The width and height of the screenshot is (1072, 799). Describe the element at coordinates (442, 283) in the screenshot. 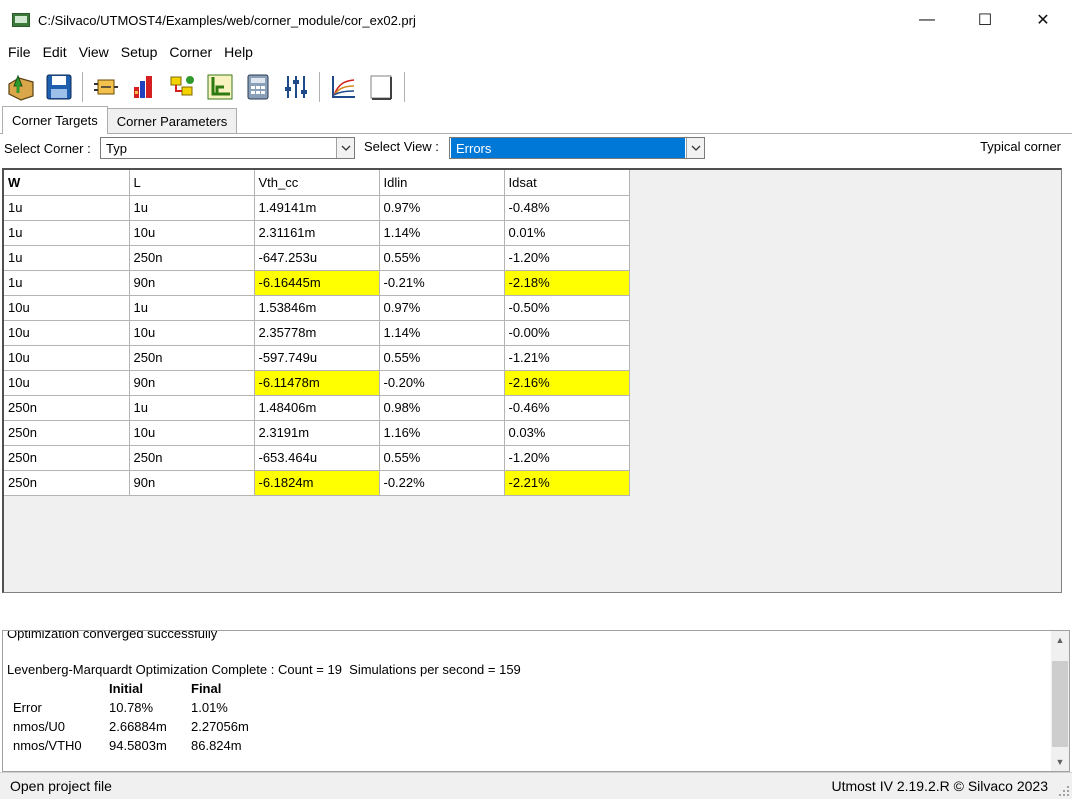

I see `table-cell: -0.21%` at that location.